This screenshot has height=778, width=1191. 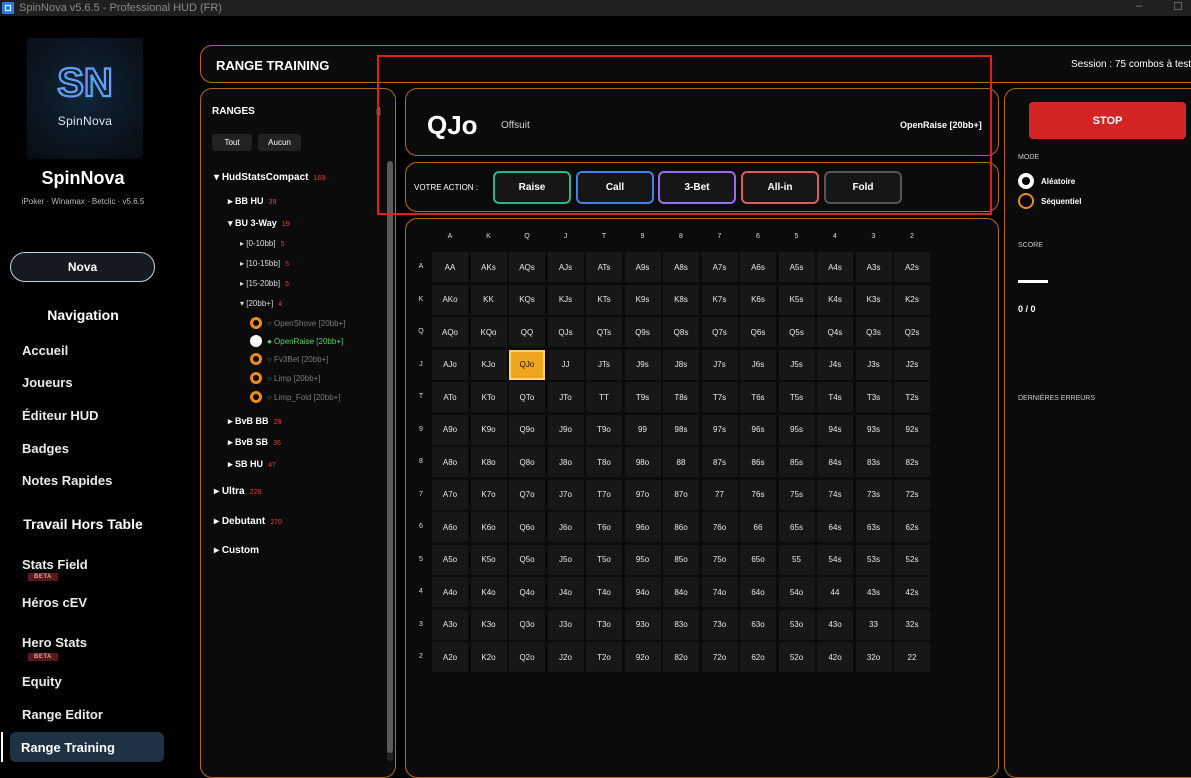 I want to click on hand-cell: KK, so click(x=488, y=299).